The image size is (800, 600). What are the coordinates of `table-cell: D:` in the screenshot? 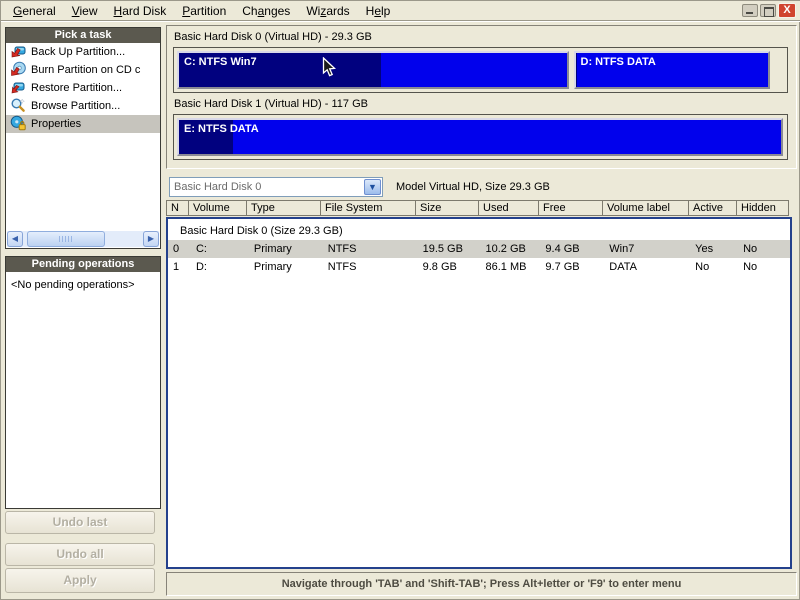 It's located at (201, 267).